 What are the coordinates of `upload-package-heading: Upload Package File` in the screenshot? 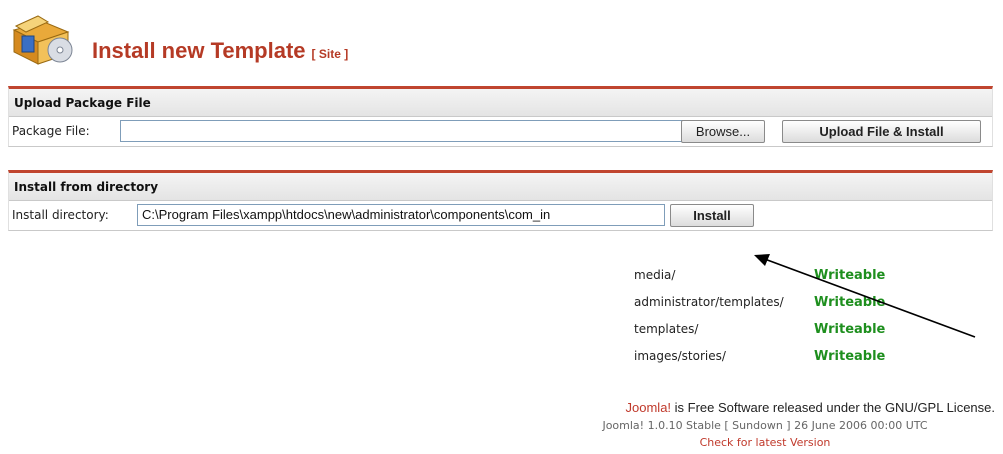 It's located at (500, 103).